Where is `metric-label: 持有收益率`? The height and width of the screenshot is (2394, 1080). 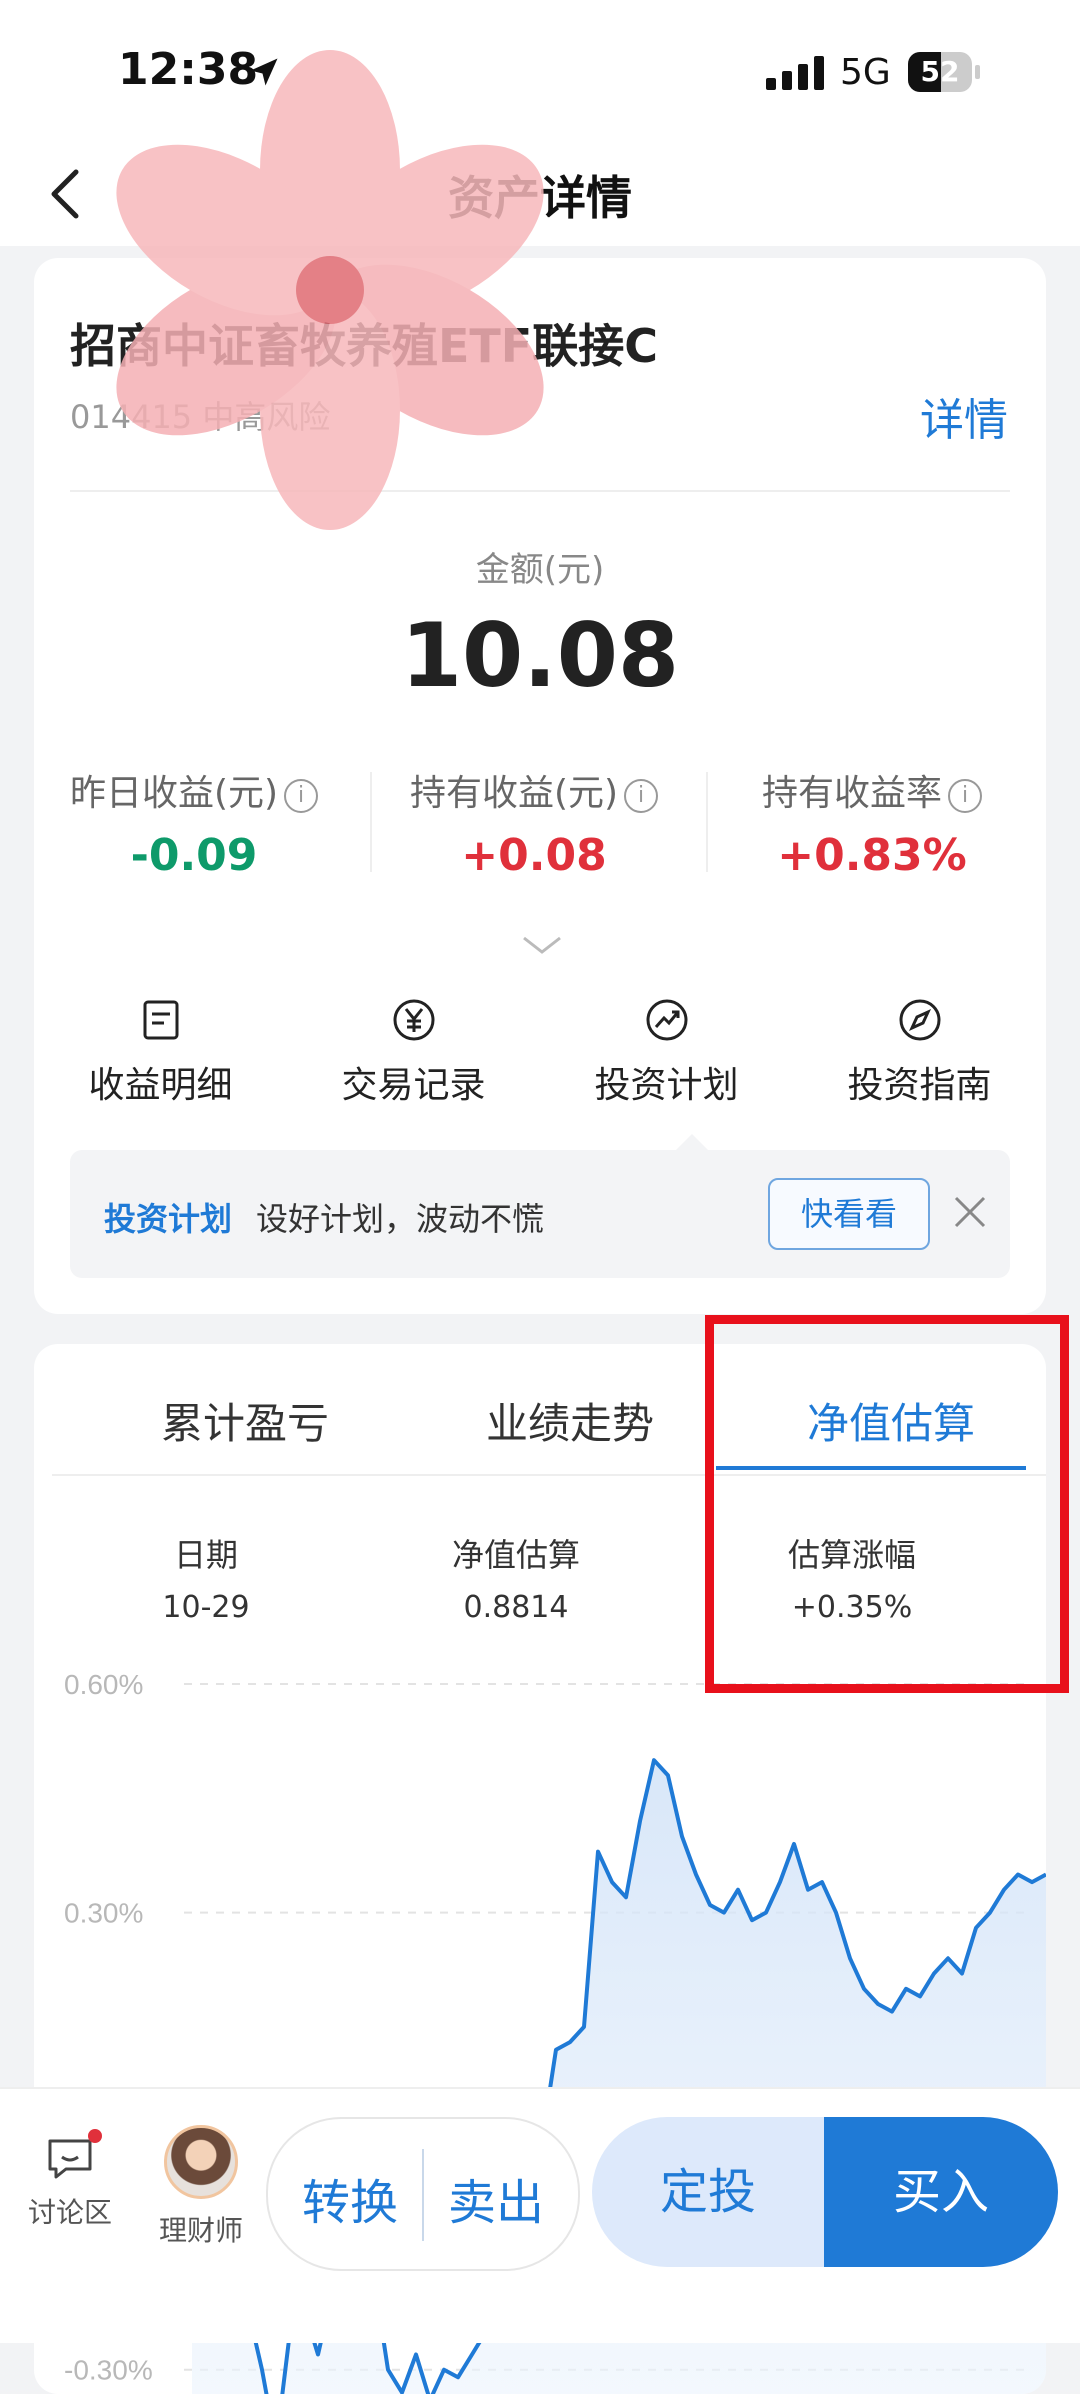 metric-label: 持有收益率 is located at coordinates (851, 793).